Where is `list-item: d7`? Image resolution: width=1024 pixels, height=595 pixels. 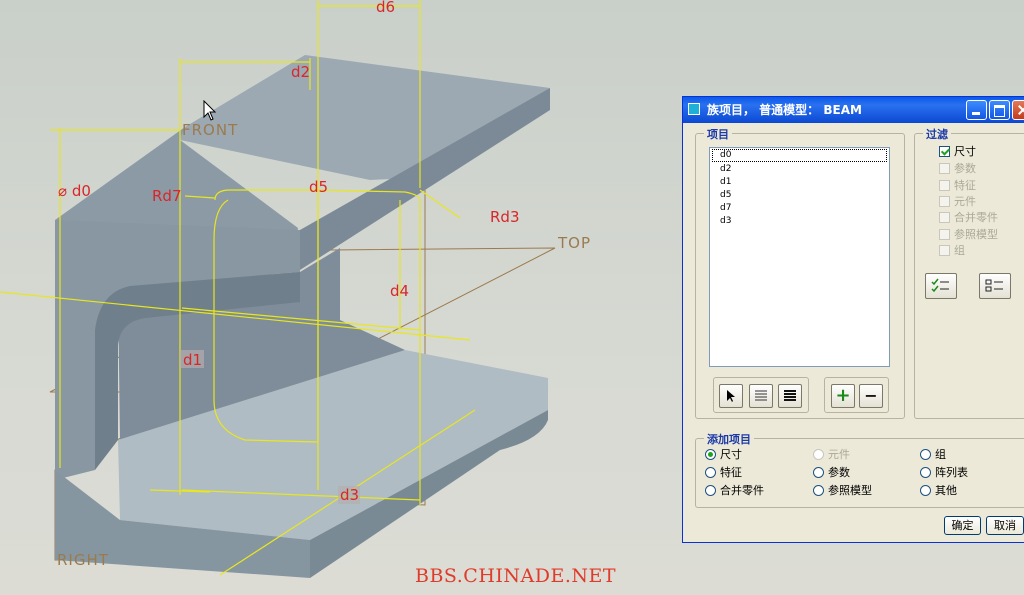 list-item: d7 is located at coordinates (799, 208).